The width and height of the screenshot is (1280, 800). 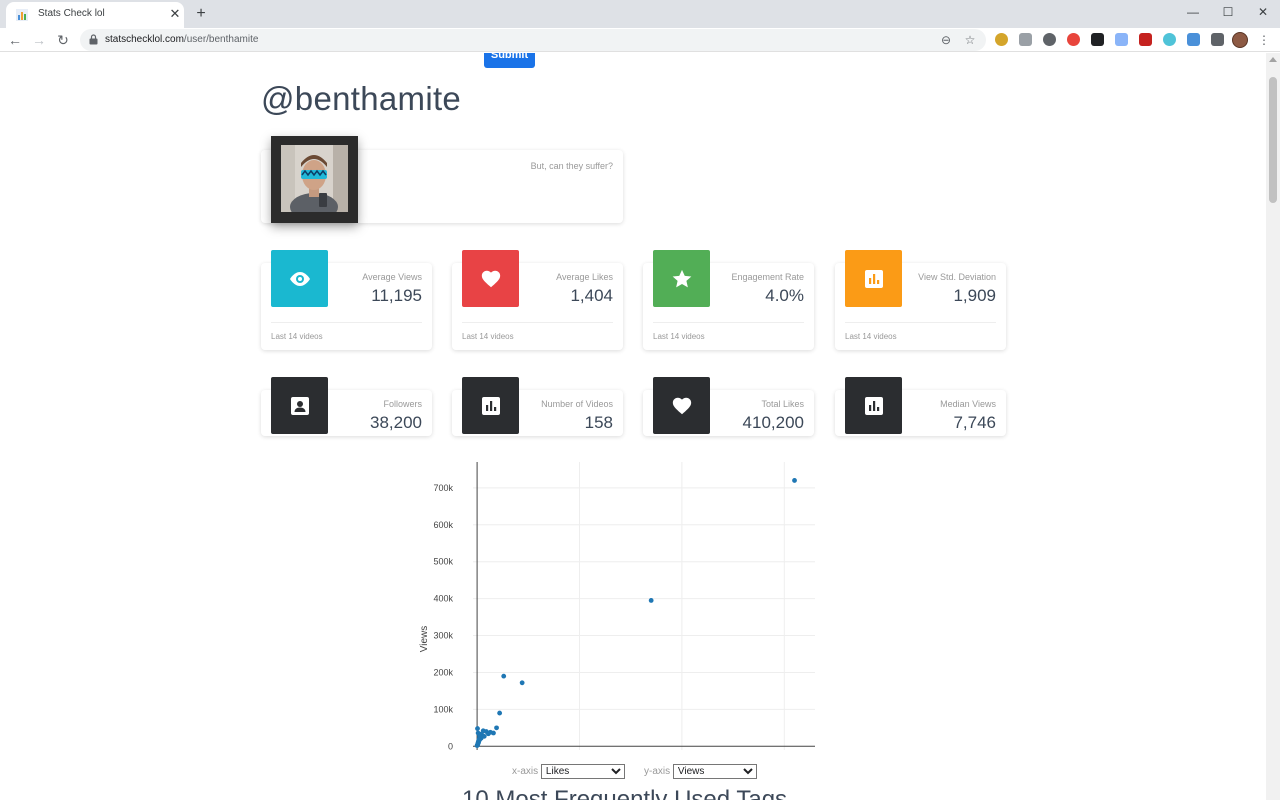 I want to click on back-arrow-icon: ←, so click(x=15, y=40).